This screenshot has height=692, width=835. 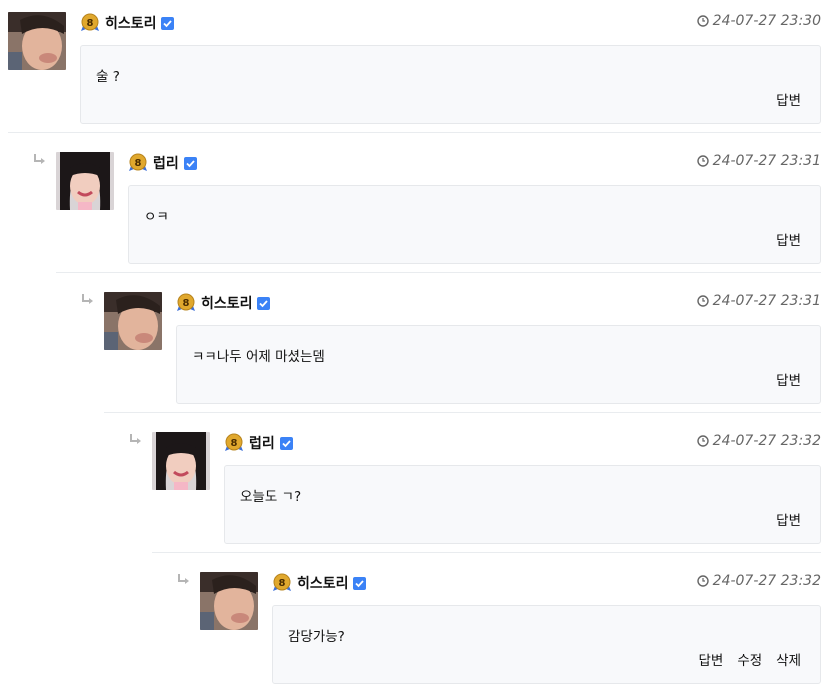 I want to click on comment-bubble: 오늘도 ㄱ? 답변, so click(x=522, y=504).